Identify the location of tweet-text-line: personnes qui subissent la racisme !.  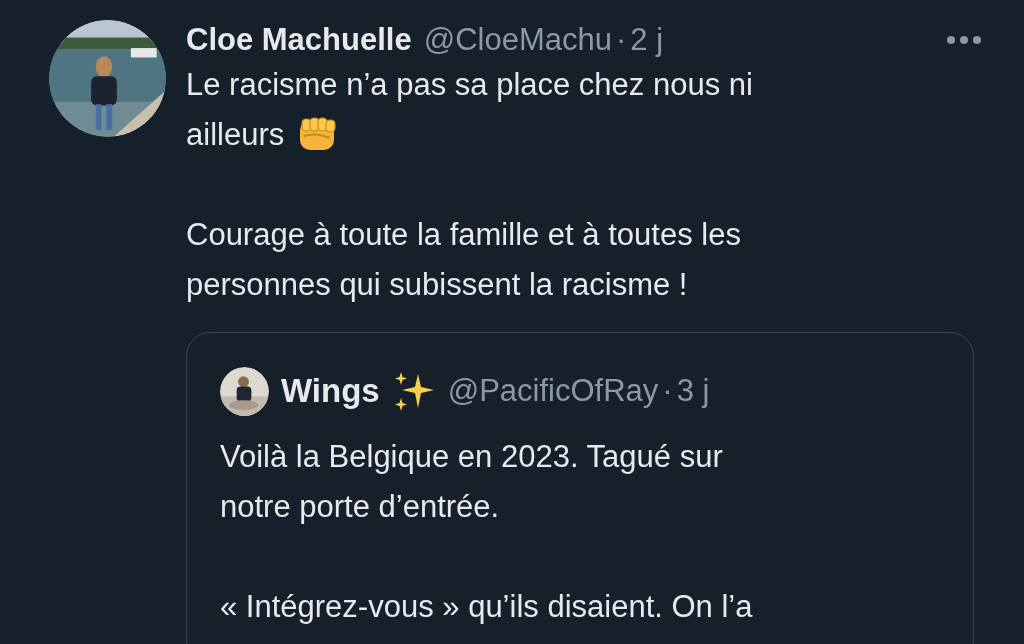
(437, 285).